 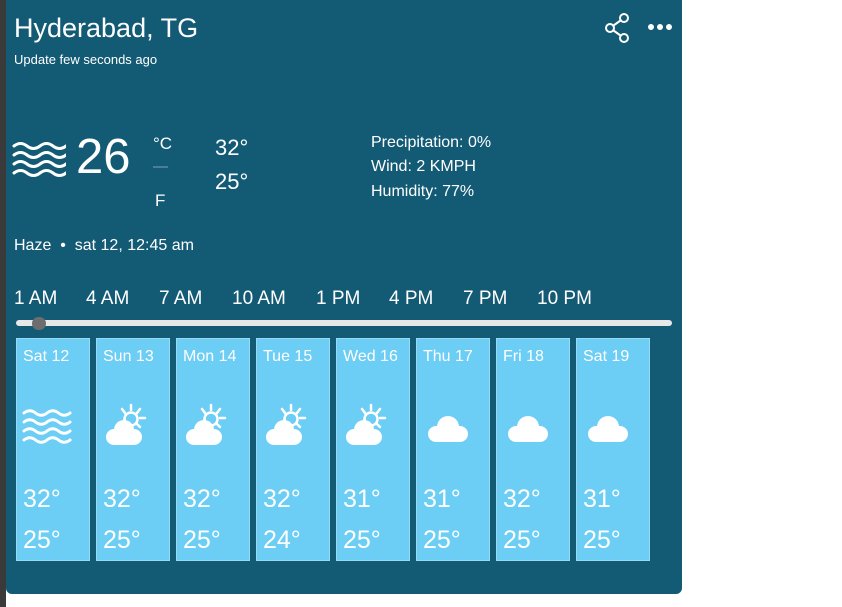 What do you see at coordinates (564, 299) in the screenshot?
I see `hour-label: 10 PM` at bounding box center [564, 299].